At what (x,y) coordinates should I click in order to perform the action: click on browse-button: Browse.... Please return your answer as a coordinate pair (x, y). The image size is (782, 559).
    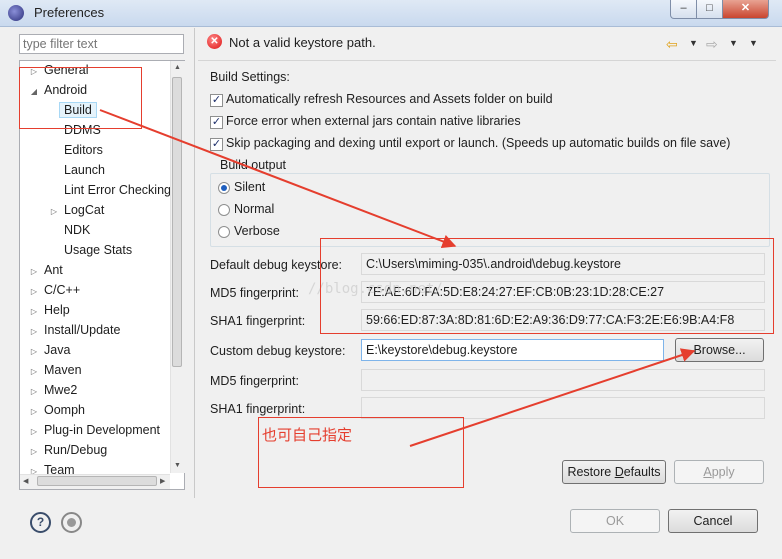
    Looking at the image, I should click on (719, 350).